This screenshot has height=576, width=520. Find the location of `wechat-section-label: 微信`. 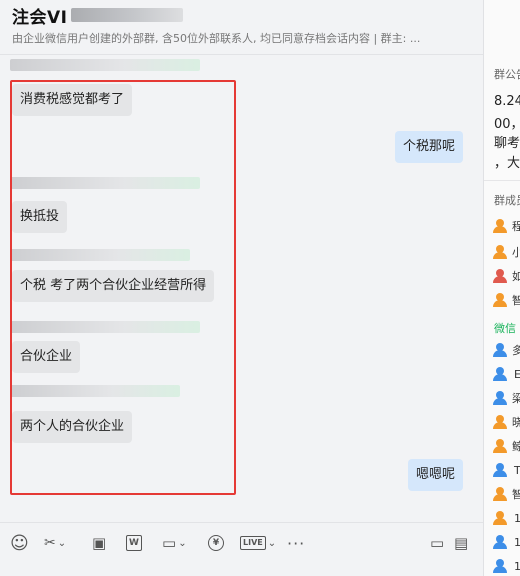

wechat-section-label: 微信 is located at coordinates (505, 328).